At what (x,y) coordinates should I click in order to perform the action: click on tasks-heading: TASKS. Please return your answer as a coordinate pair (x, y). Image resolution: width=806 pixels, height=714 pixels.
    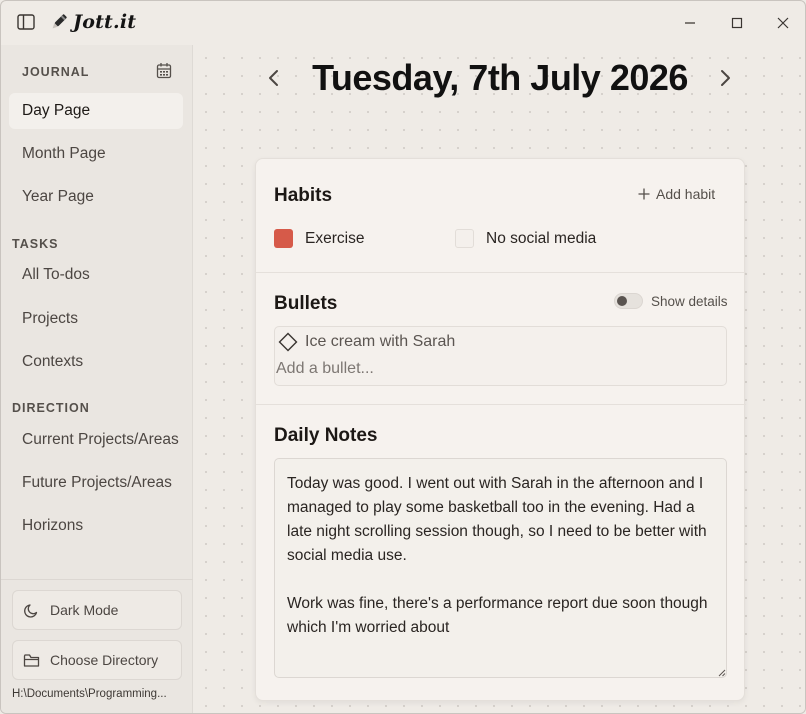
    Looking at the image, I should click on (35, 244).